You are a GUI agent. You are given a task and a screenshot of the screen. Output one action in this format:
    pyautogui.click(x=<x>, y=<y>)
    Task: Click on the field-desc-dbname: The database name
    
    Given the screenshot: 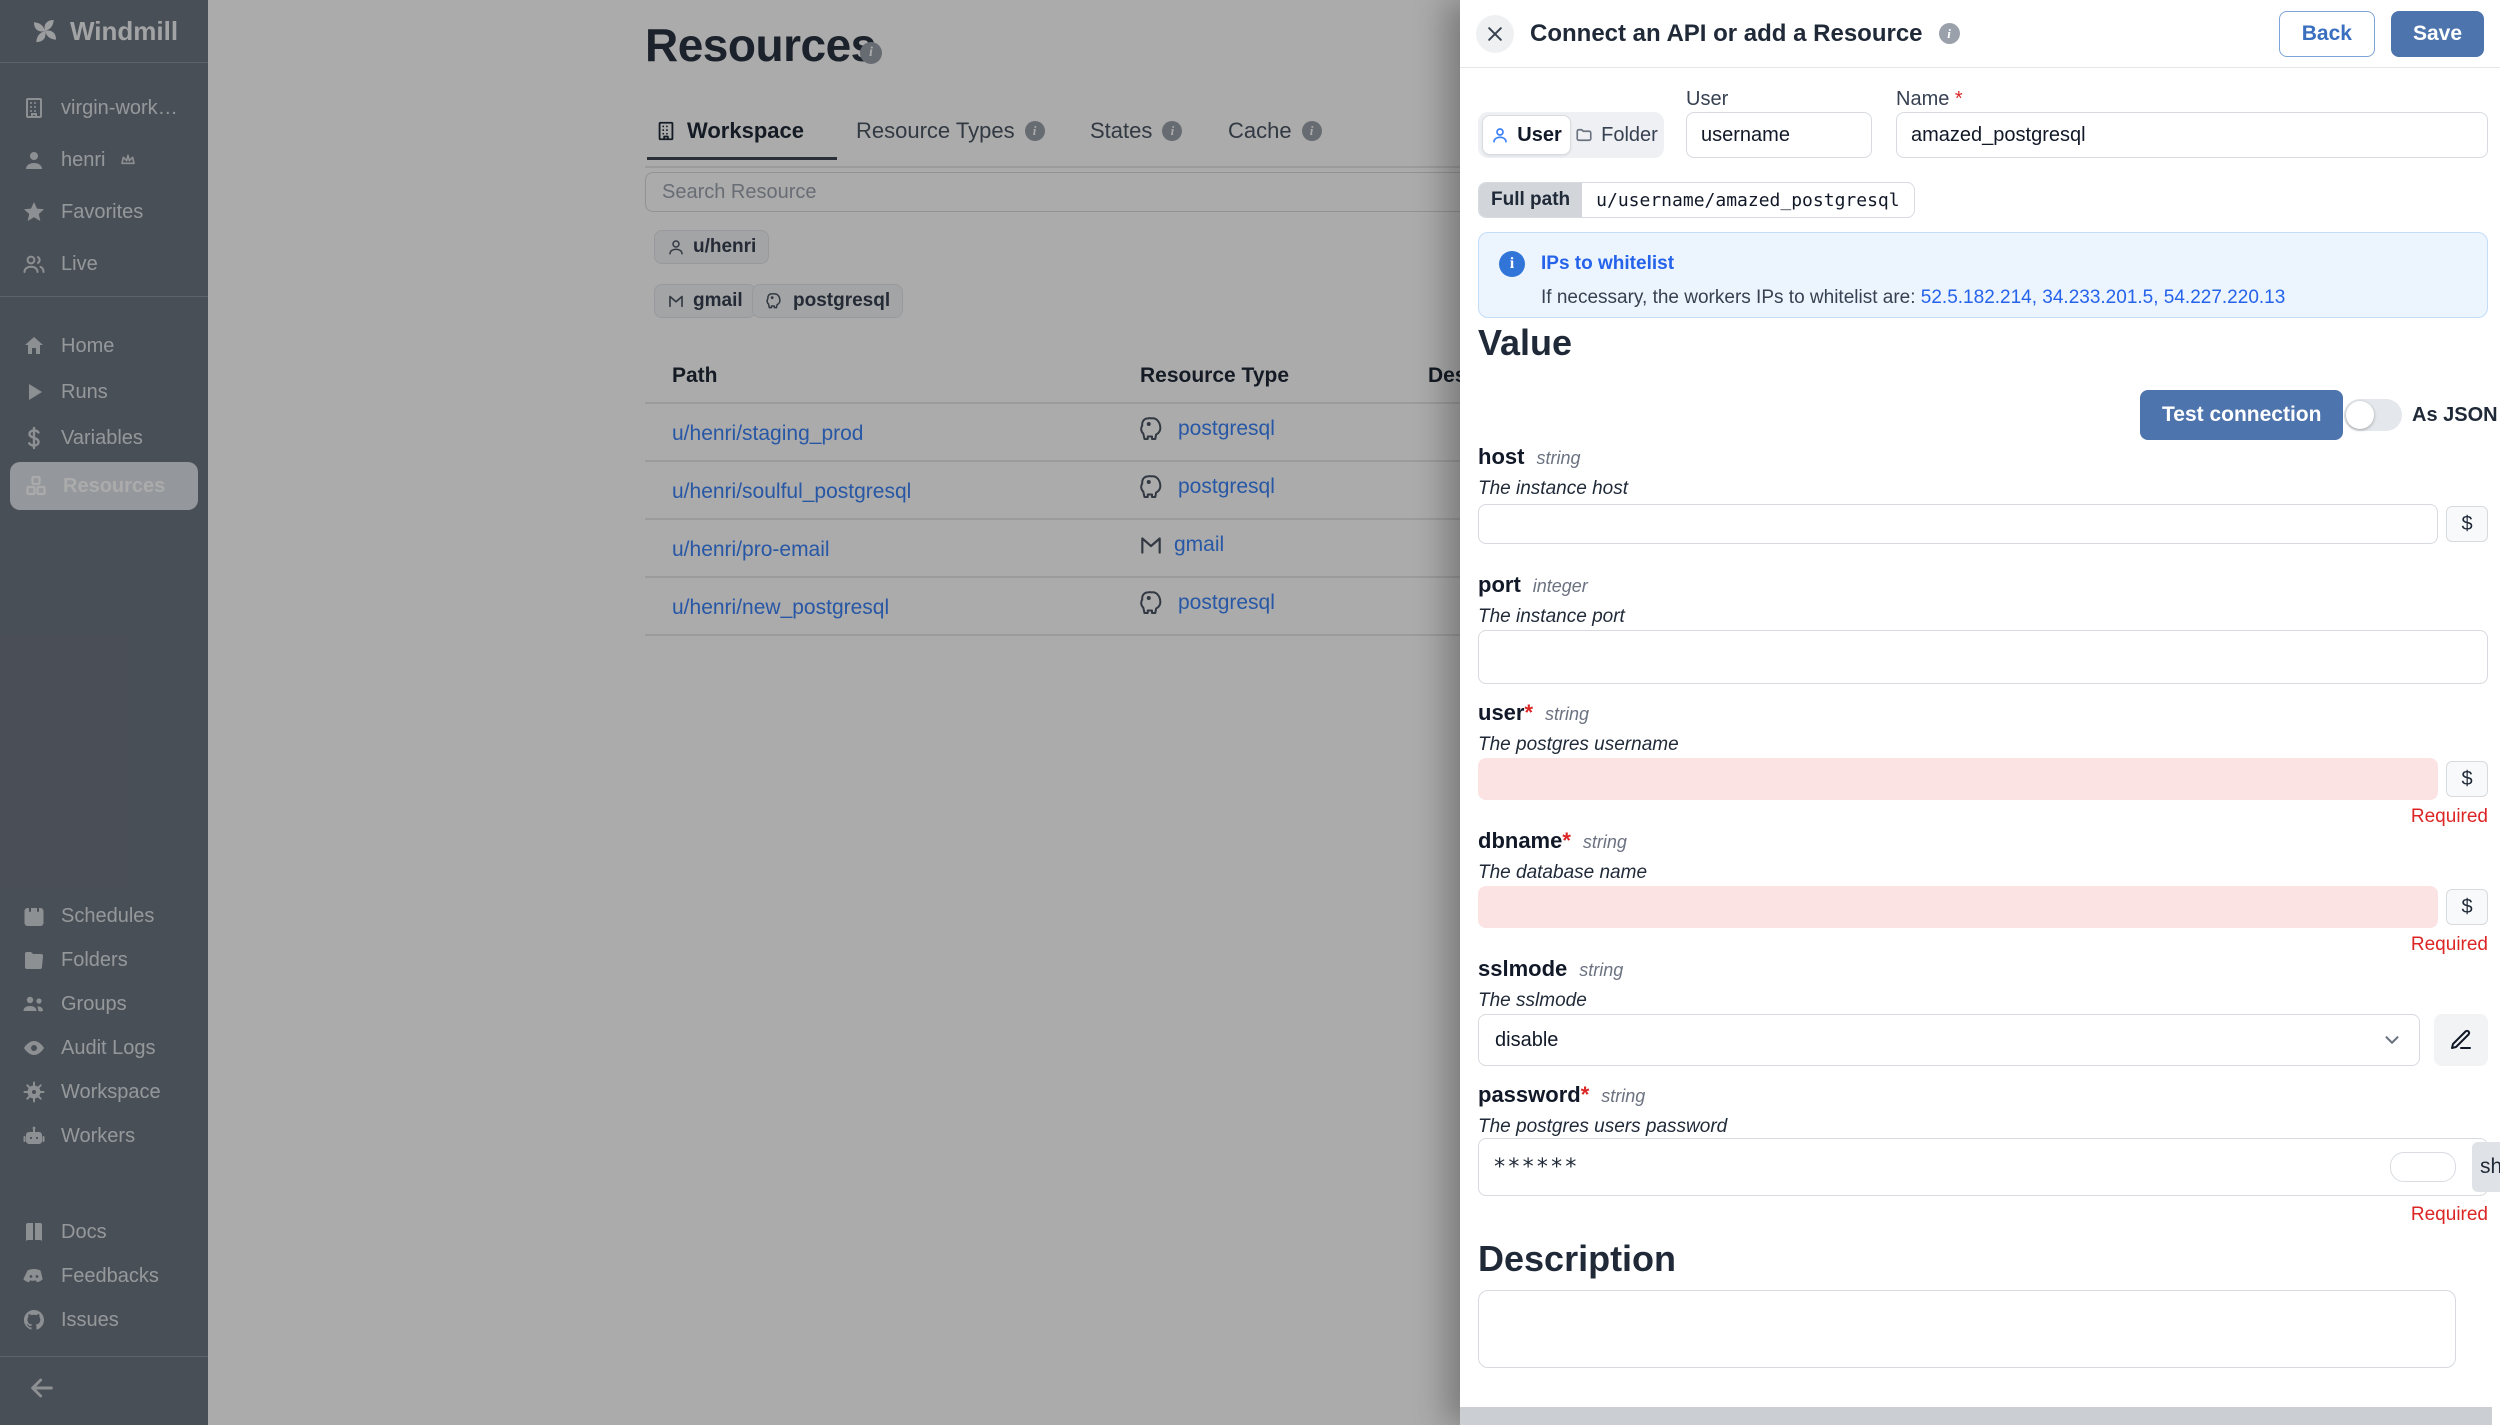 What is the action you would take?
    pyautogui.click(x=1563, y=872)
    